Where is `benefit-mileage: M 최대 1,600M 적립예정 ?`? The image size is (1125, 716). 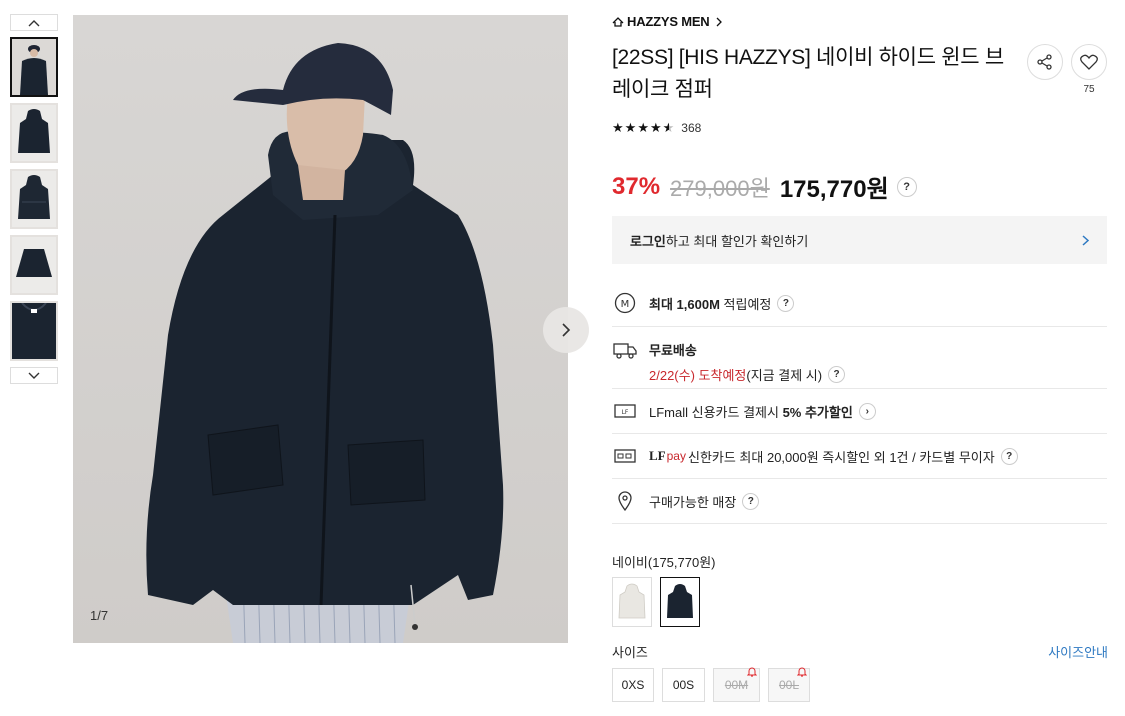
benefit-mileage: M 최대 1,600M 적립예정 ? is located at coordinates (859, 303).